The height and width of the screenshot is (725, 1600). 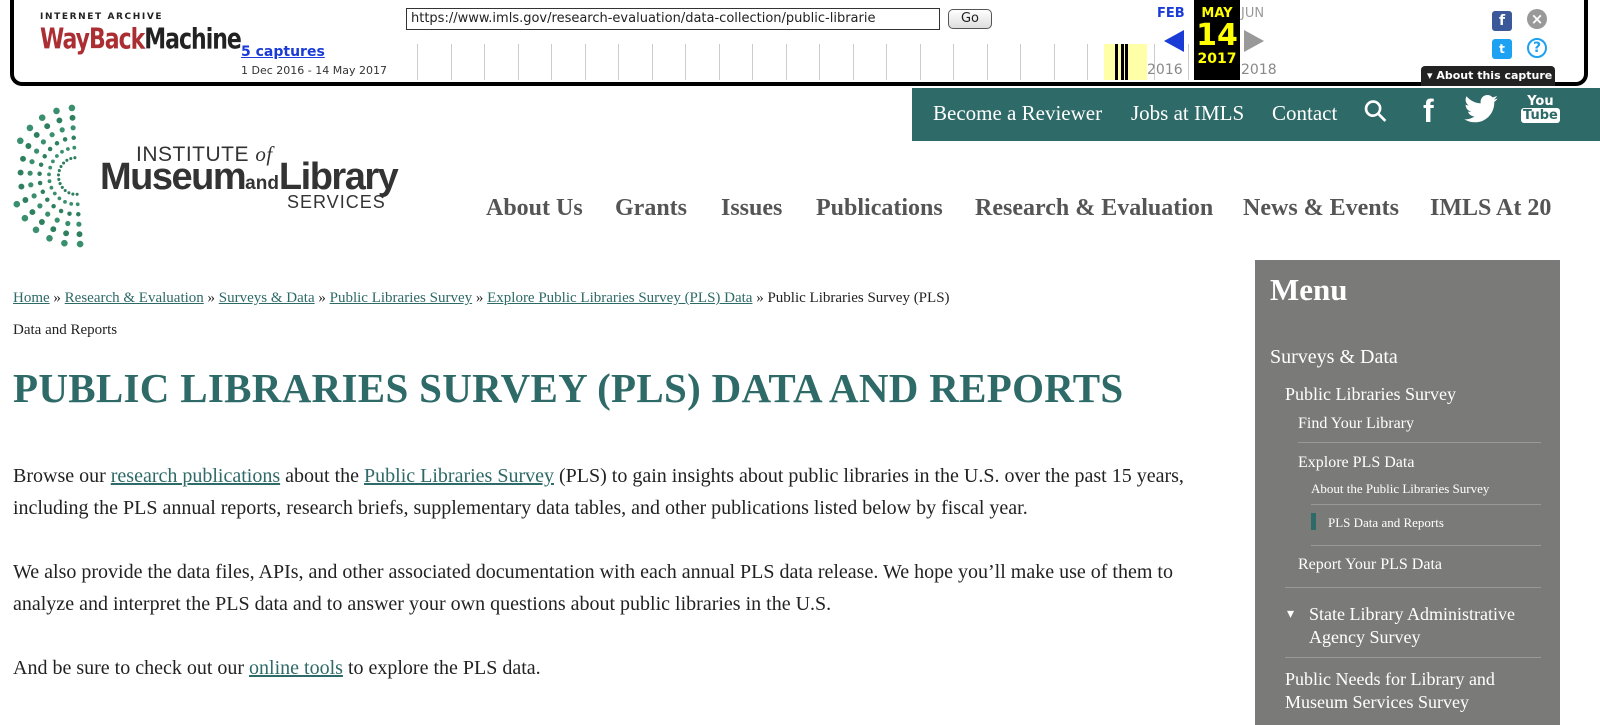 I want to click on prev-capture-arrow-icon, so click(x=1174, y=41).